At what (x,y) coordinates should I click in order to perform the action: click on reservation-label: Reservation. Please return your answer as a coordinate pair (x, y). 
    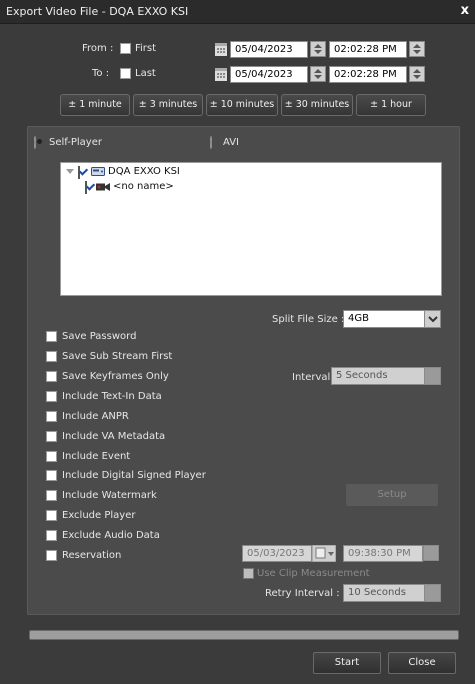
    Looking at the image, I should click on (92, 555).